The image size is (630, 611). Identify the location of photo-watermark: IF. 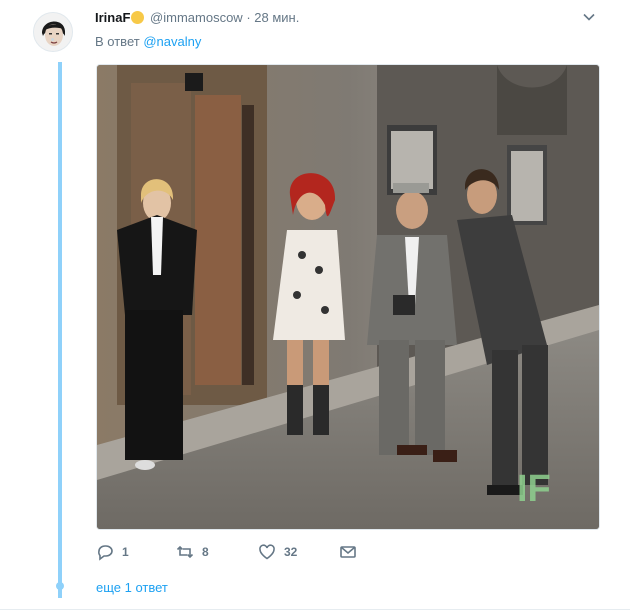
(534, 489).